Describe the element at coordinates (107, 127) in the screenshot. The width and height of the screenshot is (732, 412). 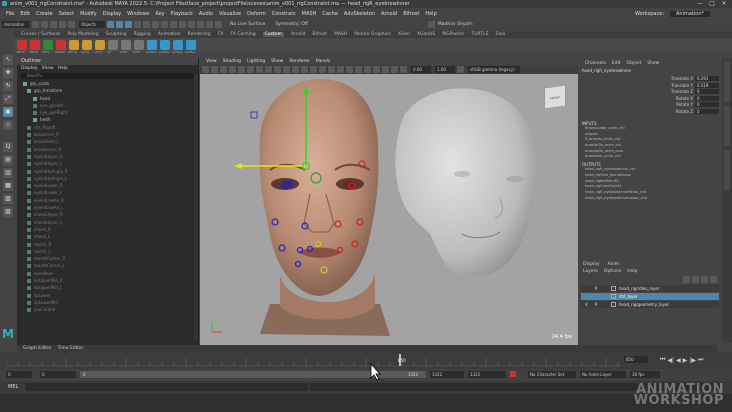
I see `outliner-item: ctrl_RigidR` at that location.